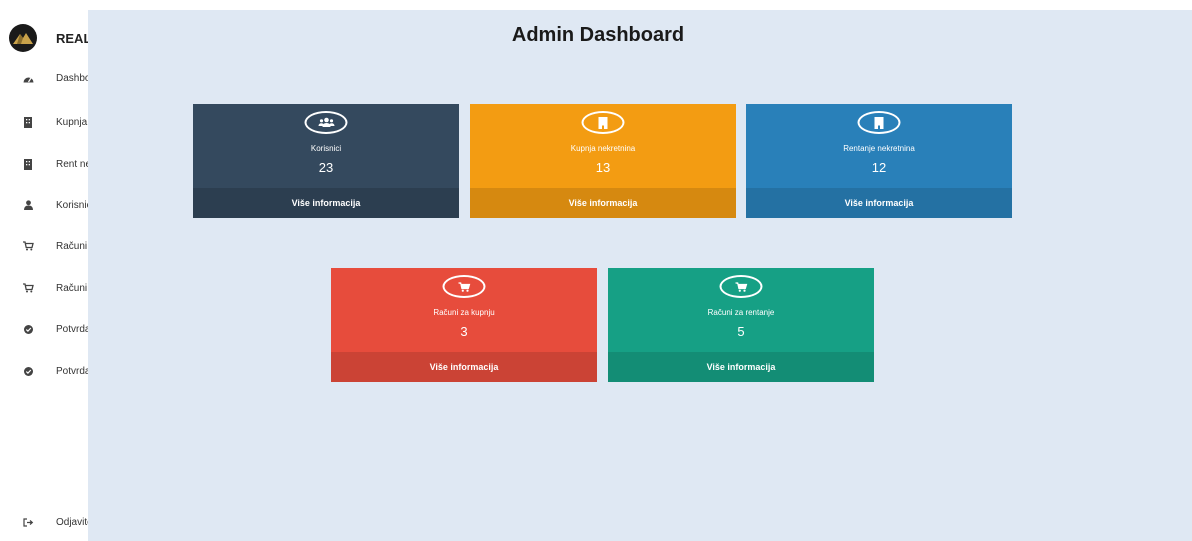 This screenshot has height=541, width=1192. I want to click on user-icon, so click(28, 205).